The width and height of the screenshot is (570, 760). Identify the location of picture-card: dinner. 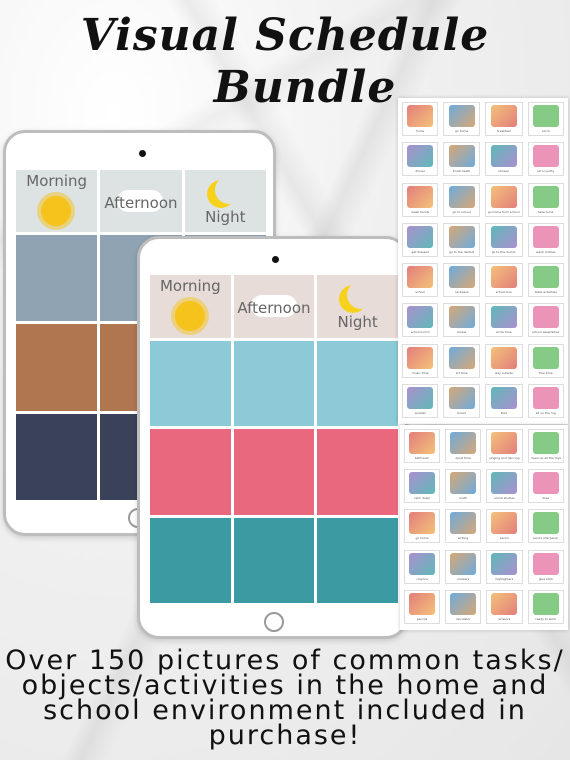
(420, 159).